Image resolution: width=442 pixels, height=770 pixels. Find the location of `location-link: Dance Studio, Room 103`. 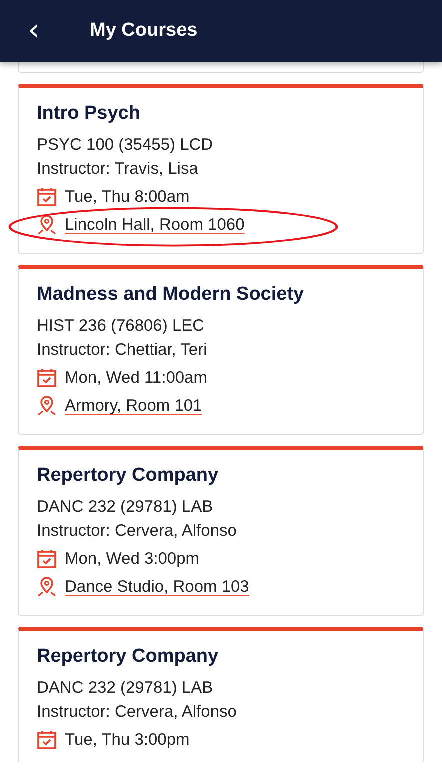

location-link: Dance Studio, Room 103 is located at coordinates (157, 587).